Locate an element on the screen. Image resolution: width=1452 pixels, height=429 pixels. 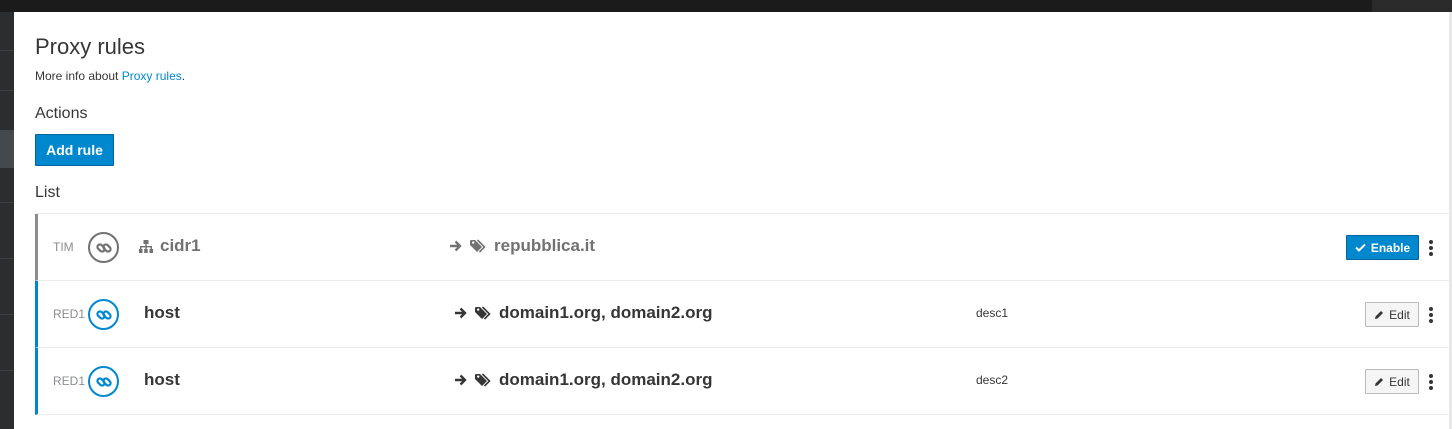
network-icon is located at coordinates (146, 246).